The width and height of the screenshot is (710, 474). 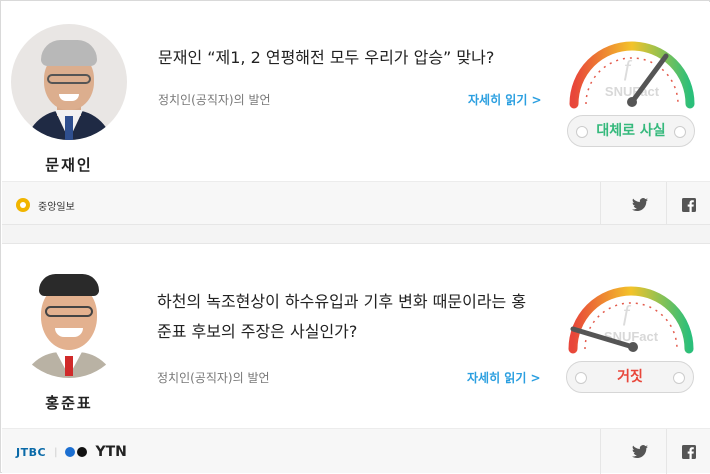 What do you see at coordinates (353, 58) in the screenshot?
I see `claim-title: 문재인 “제1, 2 연평해전 모두 우리가 압승” 맞나?` at bounding box center [353, 58].